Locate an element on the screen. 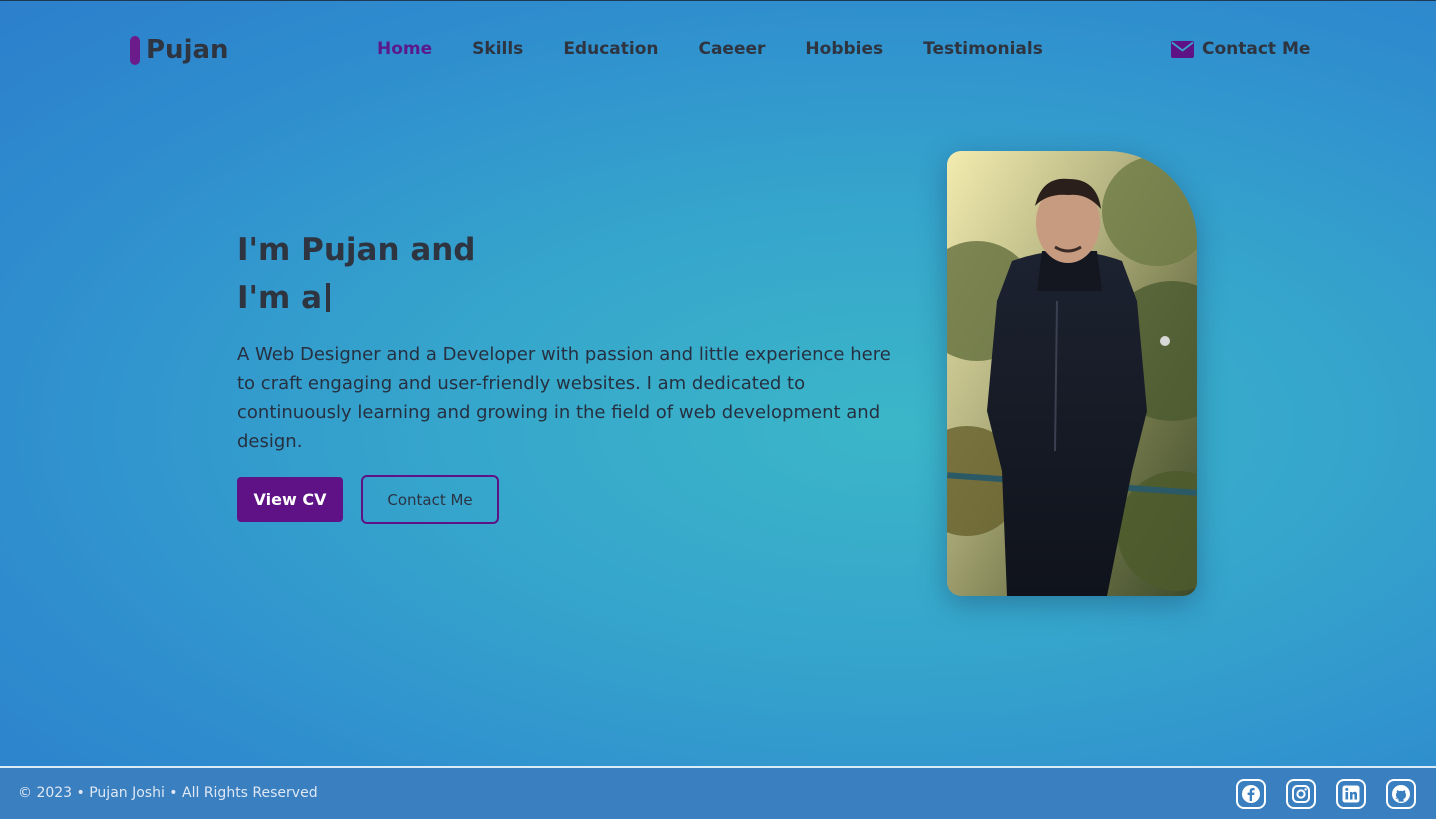 Image resolution: width=1436 pixels, height=819 pixels. profile-photo is located at coordinates (1072, 373).